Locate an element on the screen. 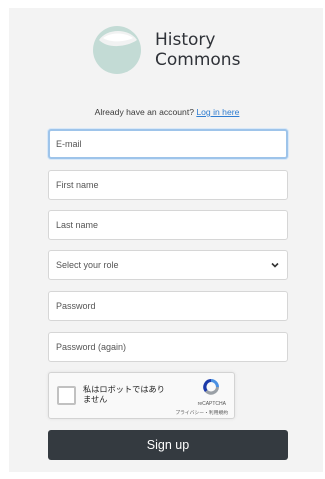 This screenshot has height=479, width=325. password-field is located at coordinates (168, 306).